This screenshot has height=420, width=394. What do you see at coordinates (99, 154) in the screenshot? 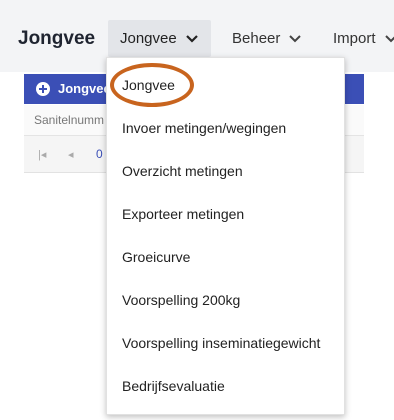
I see `pager-page-number: 0` at bounding box center [99, 154].